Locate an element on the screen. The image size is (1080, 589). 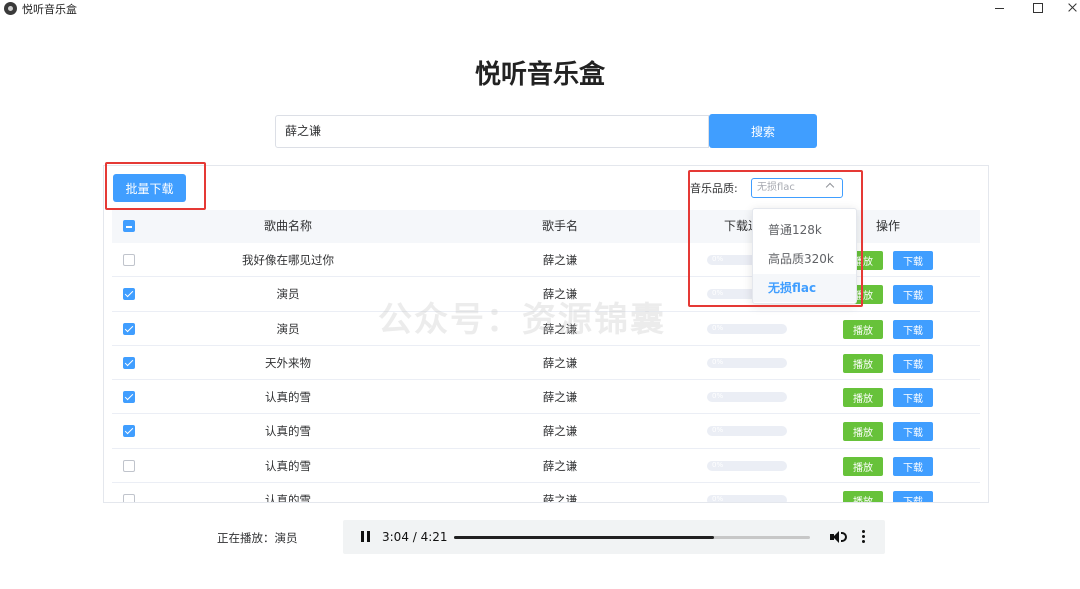
header-song: 歌曲名称 is located at coordinates (288, 226).